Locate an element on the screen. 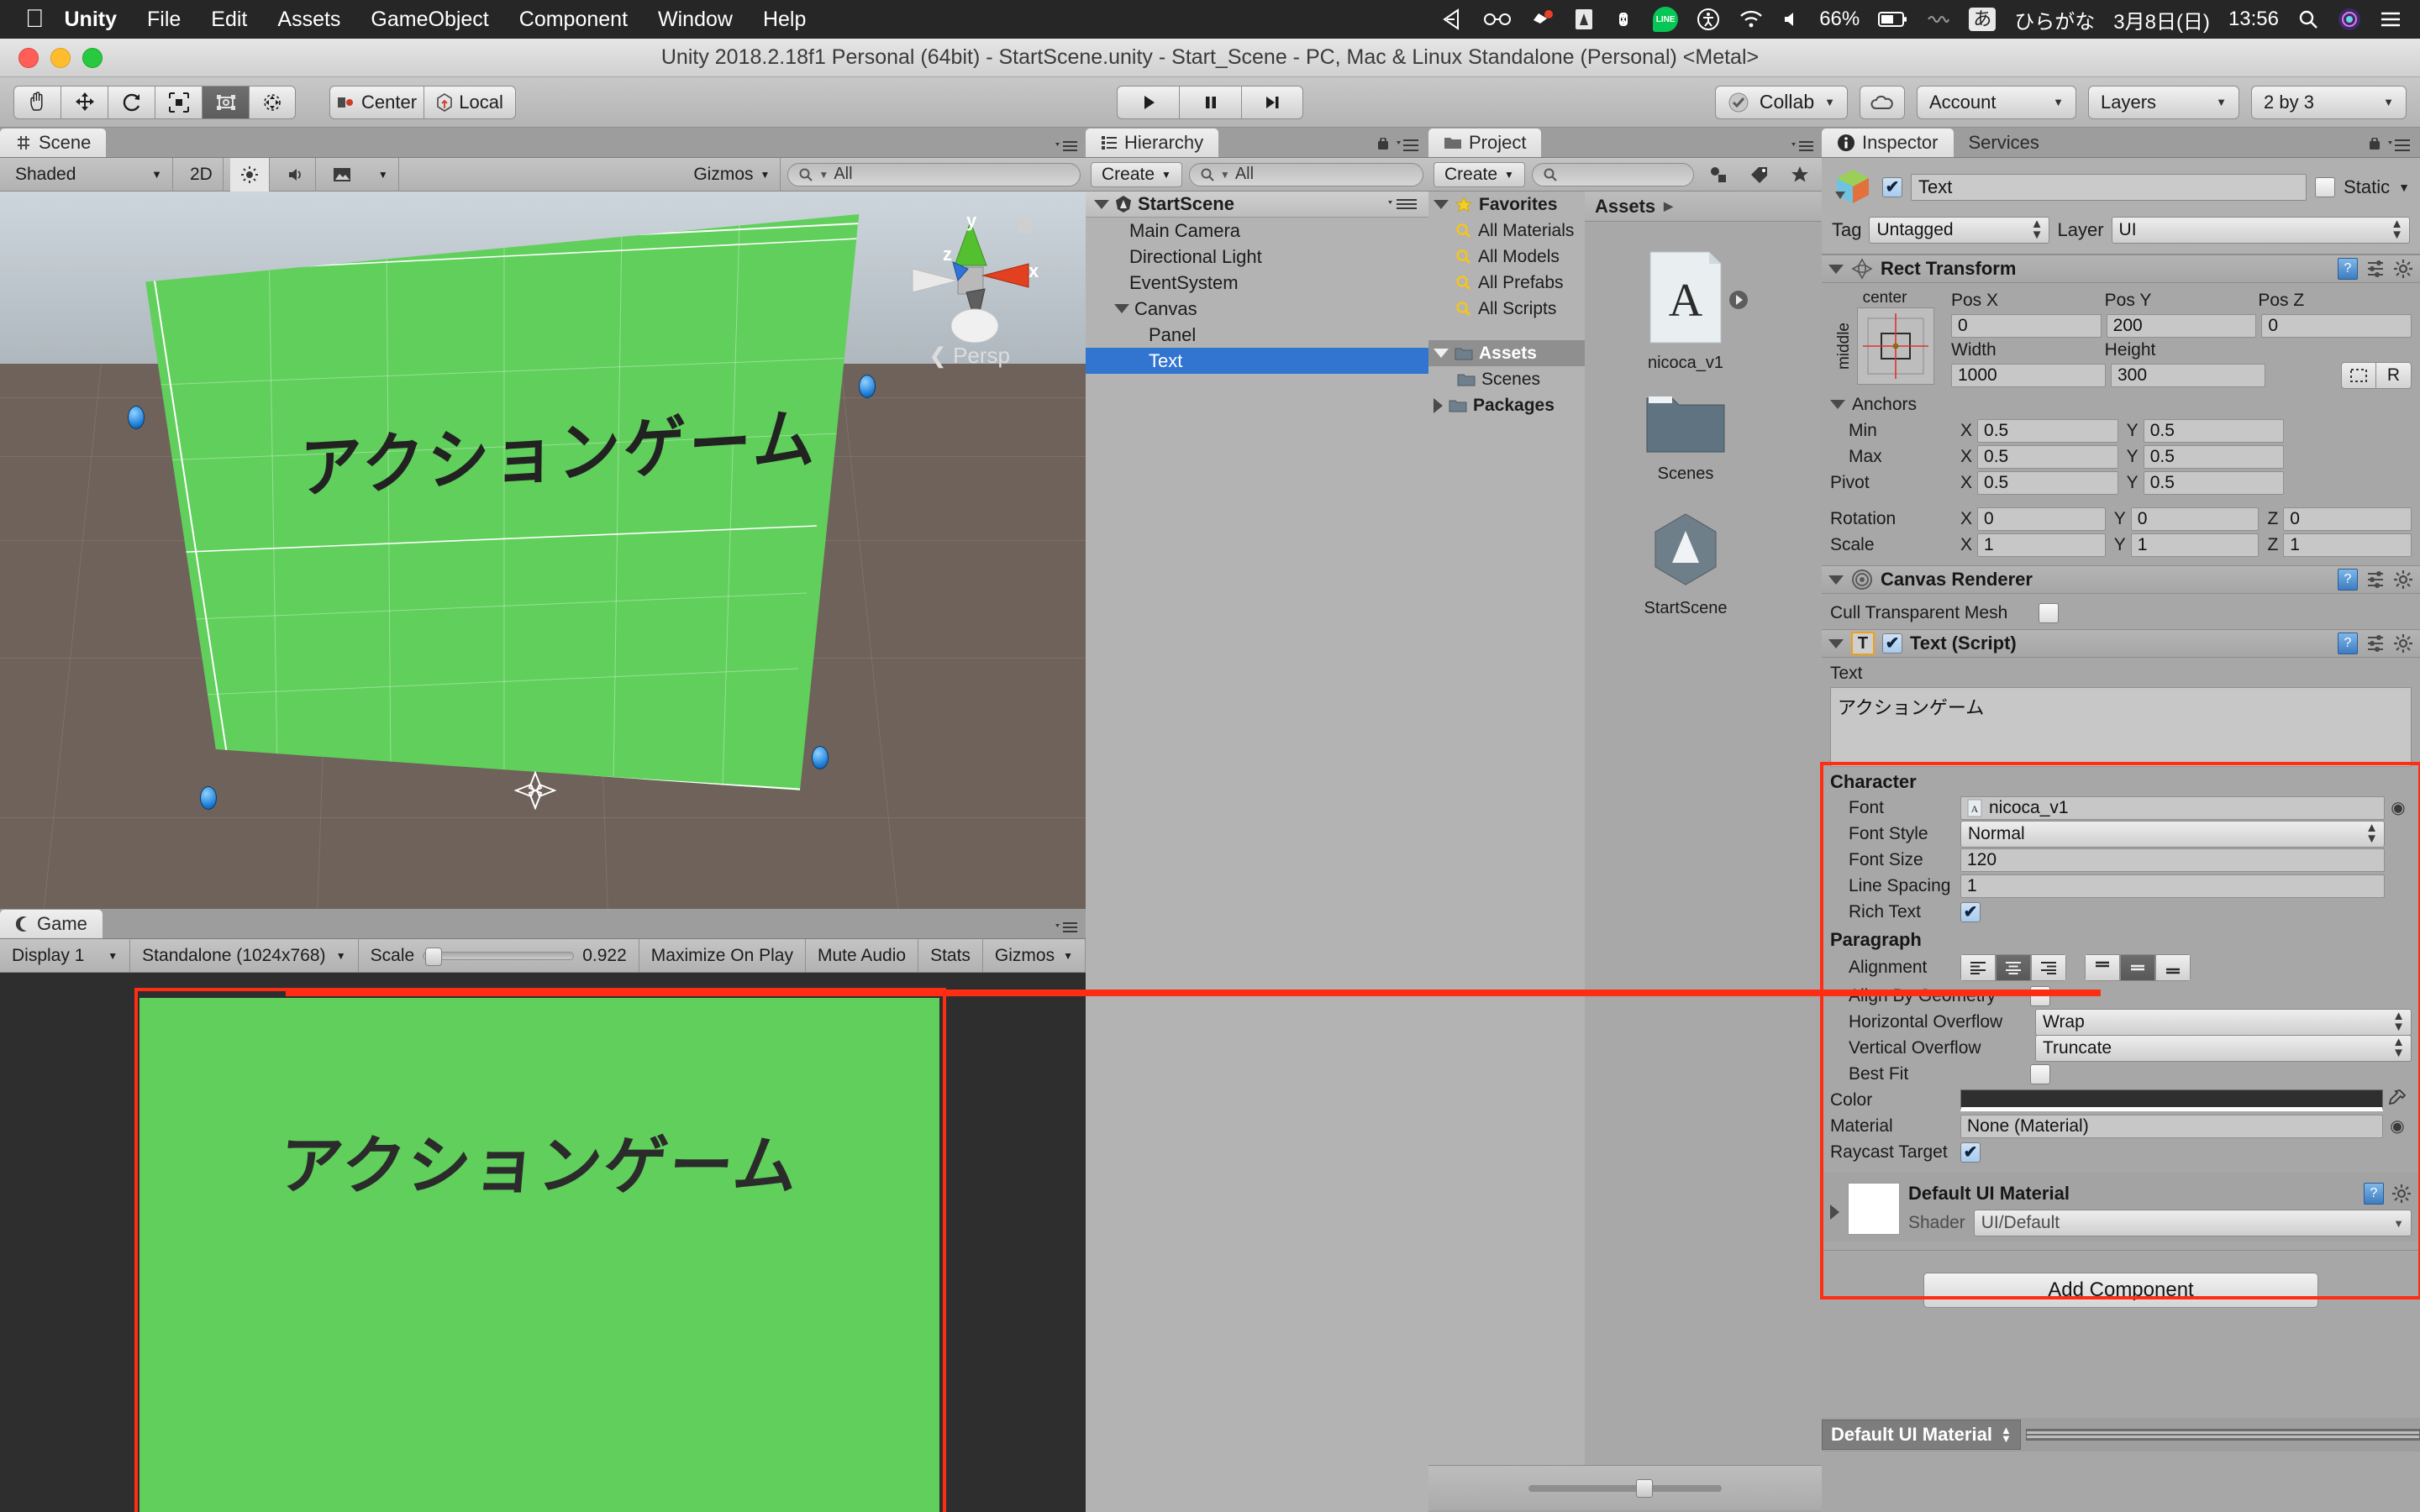 Image resolution: width=2420 pixels, height=1512 pixels. step-button is located at coordinates (1272, 102).